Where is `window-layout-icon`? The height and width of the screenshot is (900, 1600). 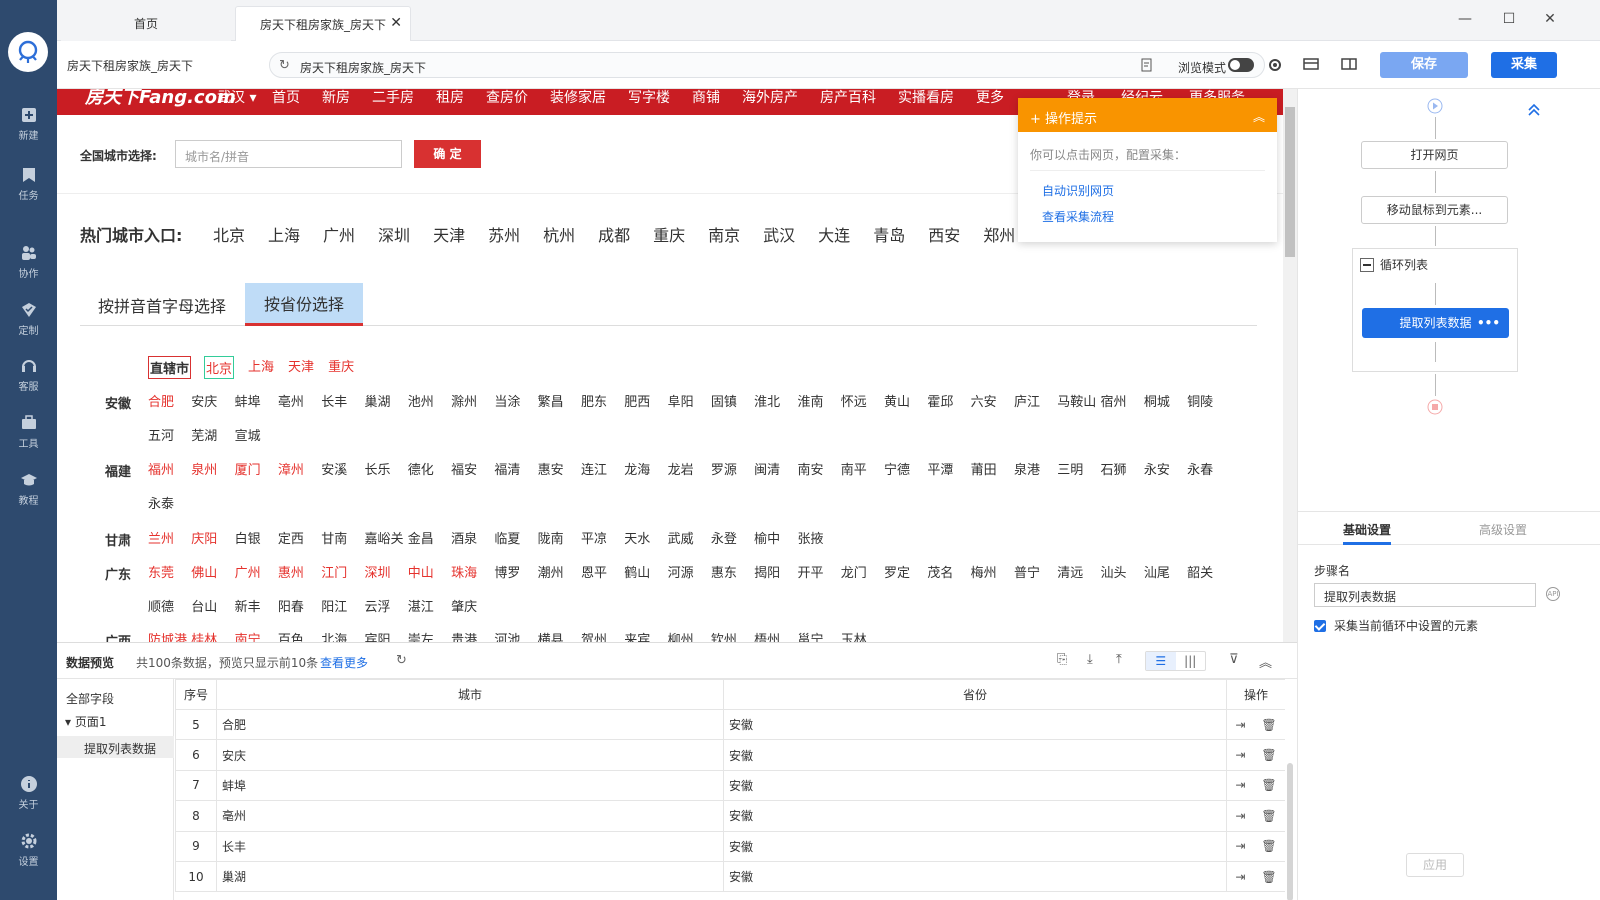
window-layout-icon is located at coordinates (1350, 65).